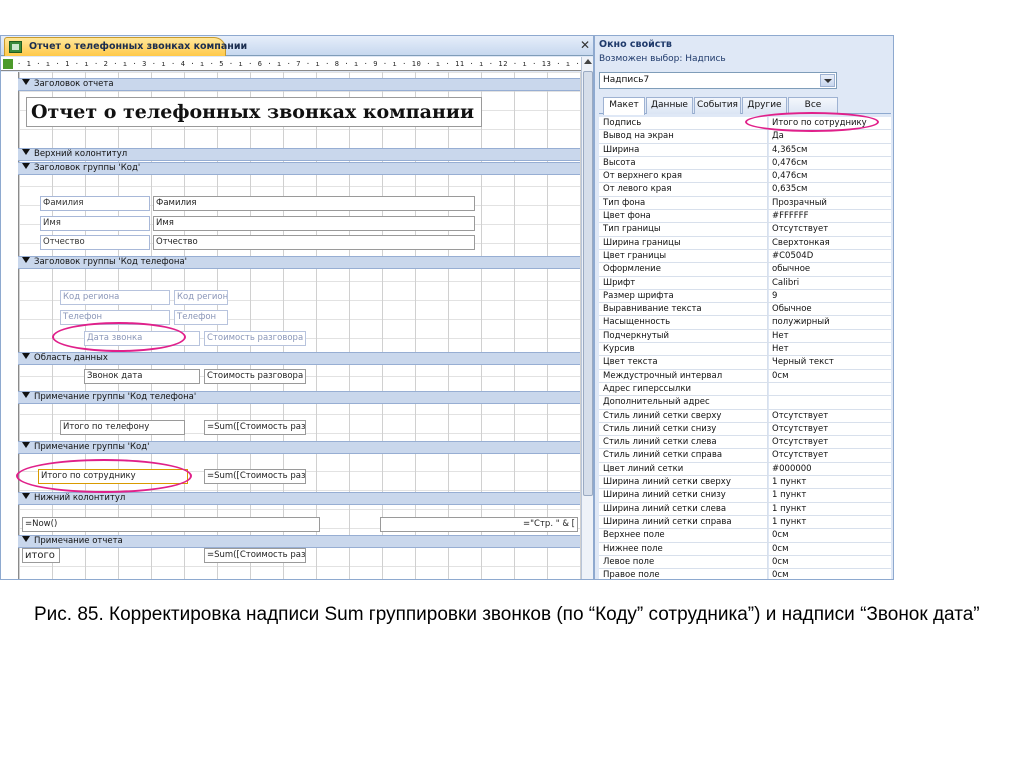  Describe the element at coordinates (255, 427) in the screenshot. I see `textbox-sum-telefon: =Sum([Стоимость раз` at that location.